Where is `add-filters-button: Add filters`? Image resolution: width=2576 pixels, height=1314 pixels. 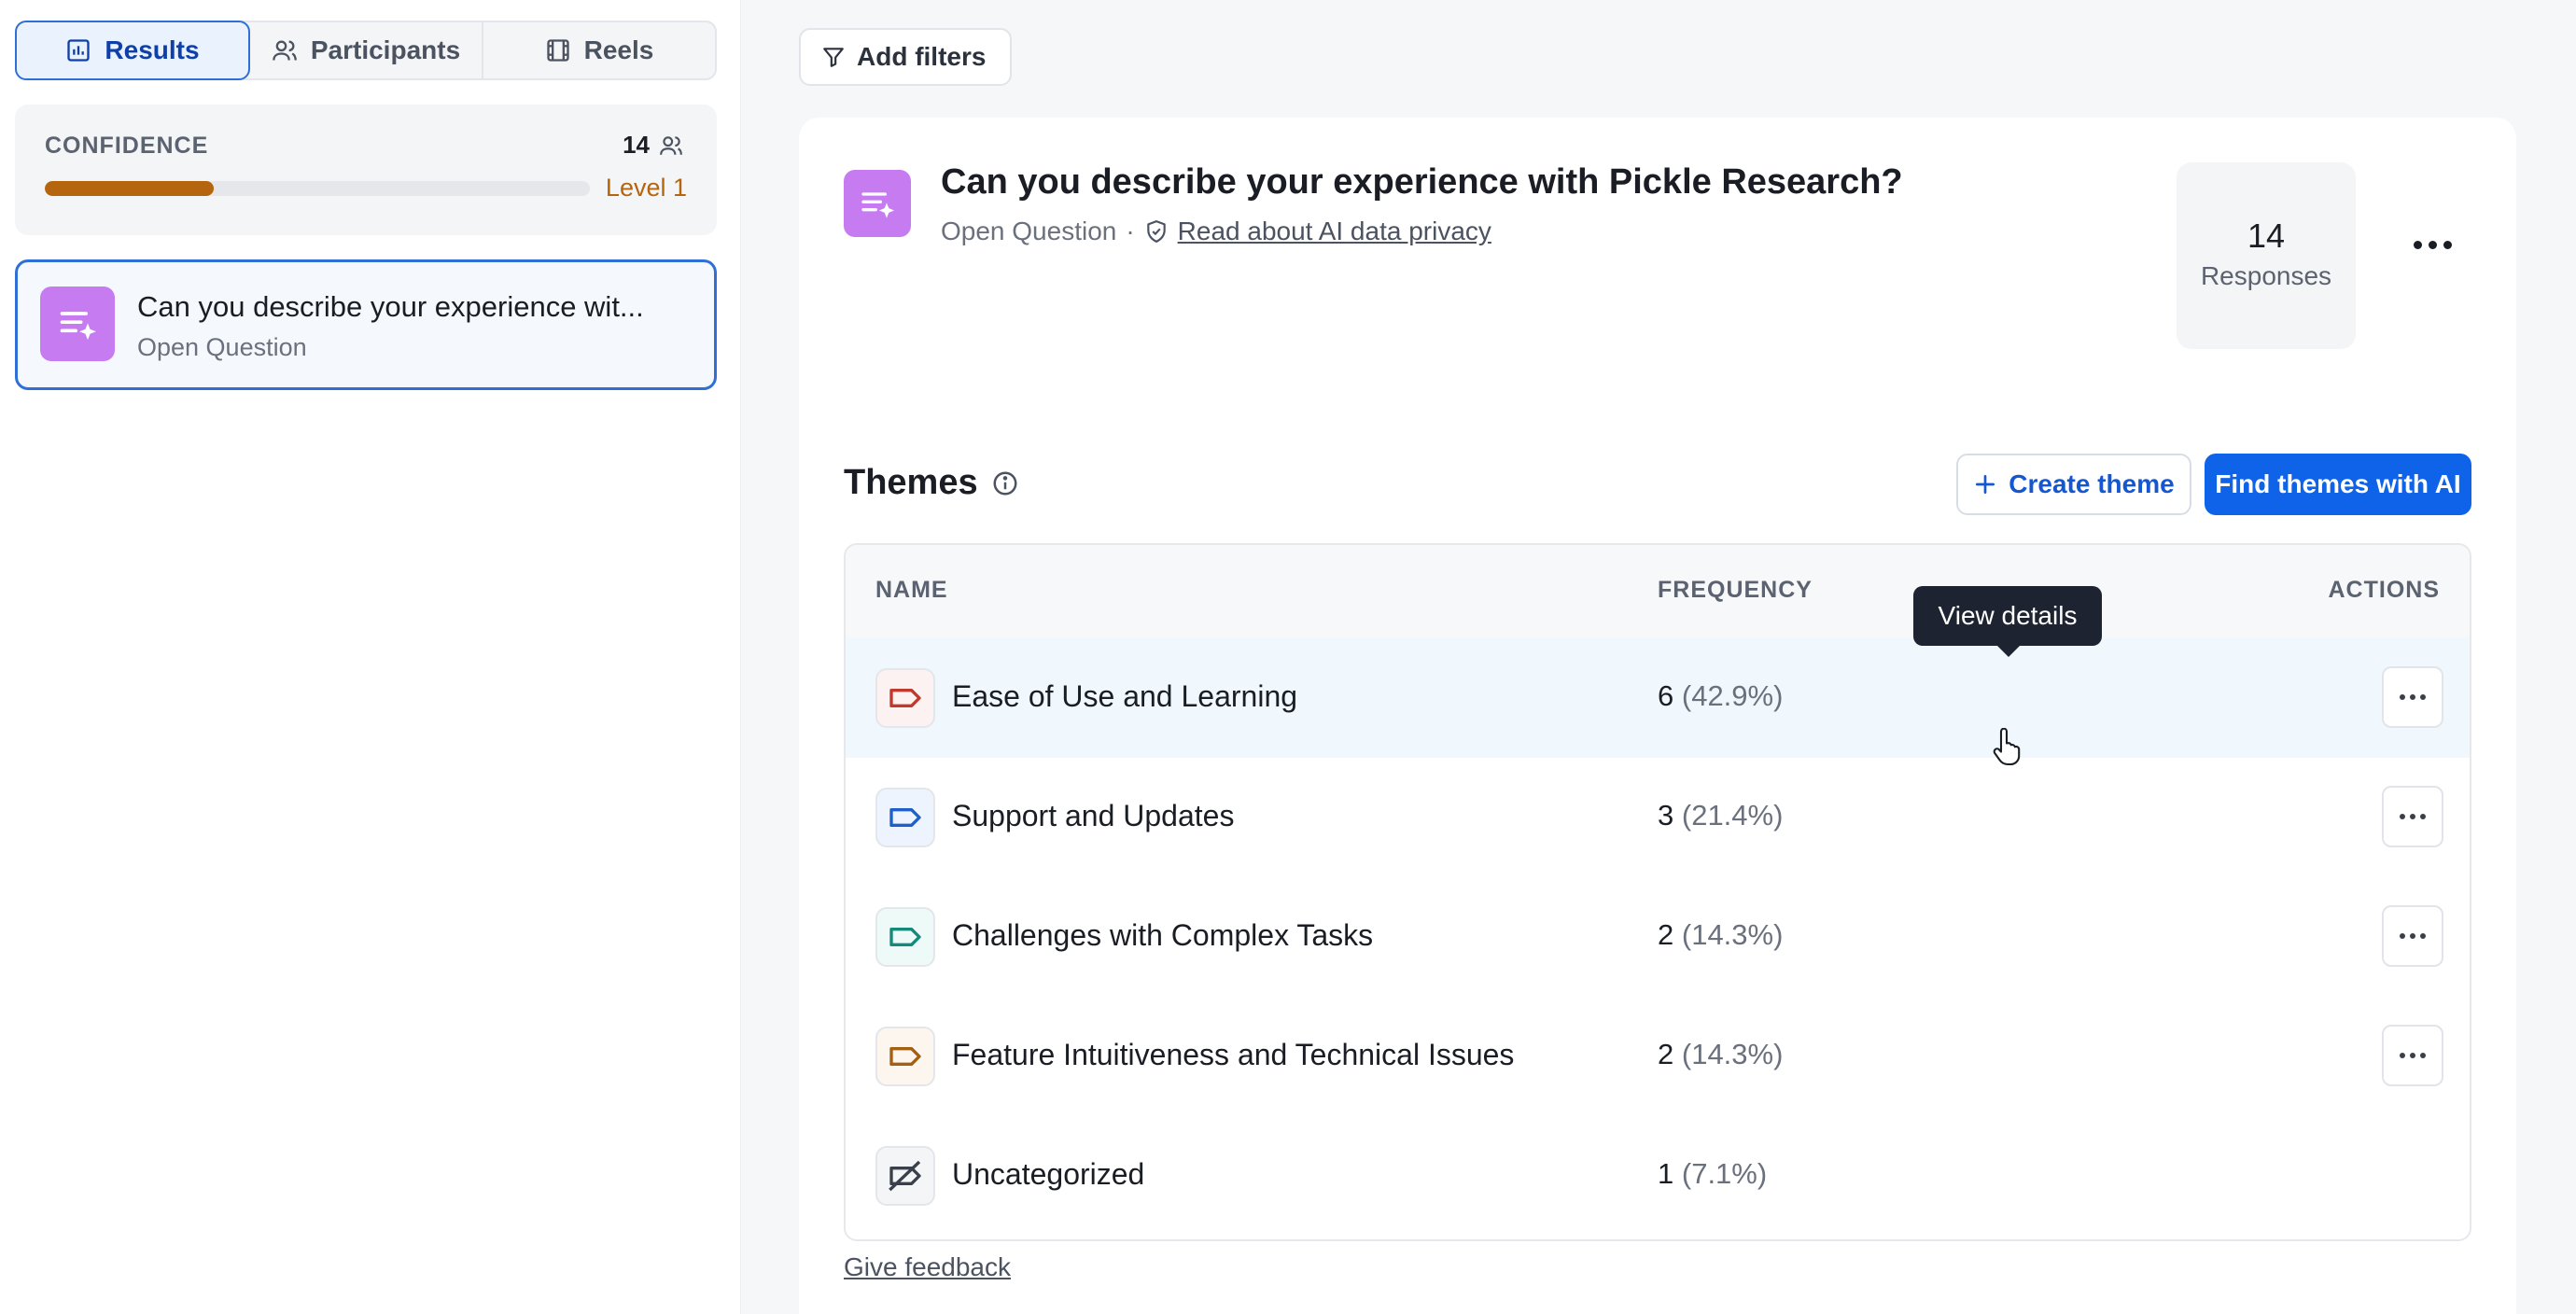
add-filters-button: Add filters is located at coordinates (906, 57).